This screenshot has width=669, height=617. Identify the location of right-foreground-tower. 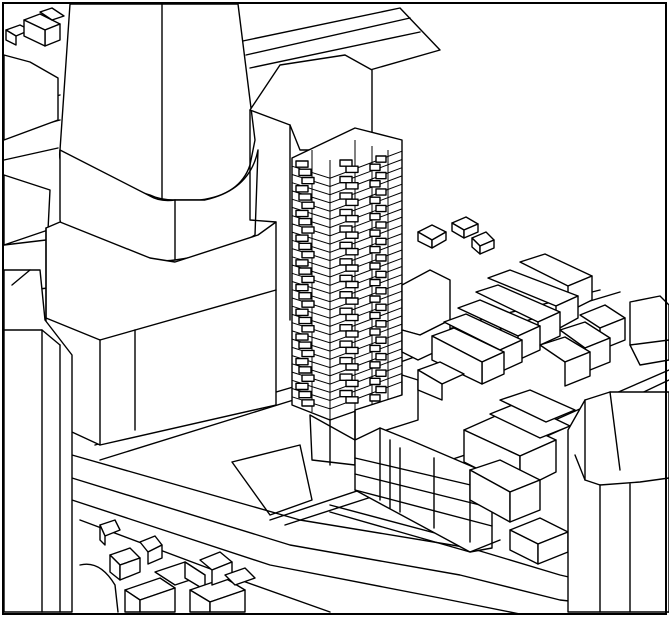
(618, 502).